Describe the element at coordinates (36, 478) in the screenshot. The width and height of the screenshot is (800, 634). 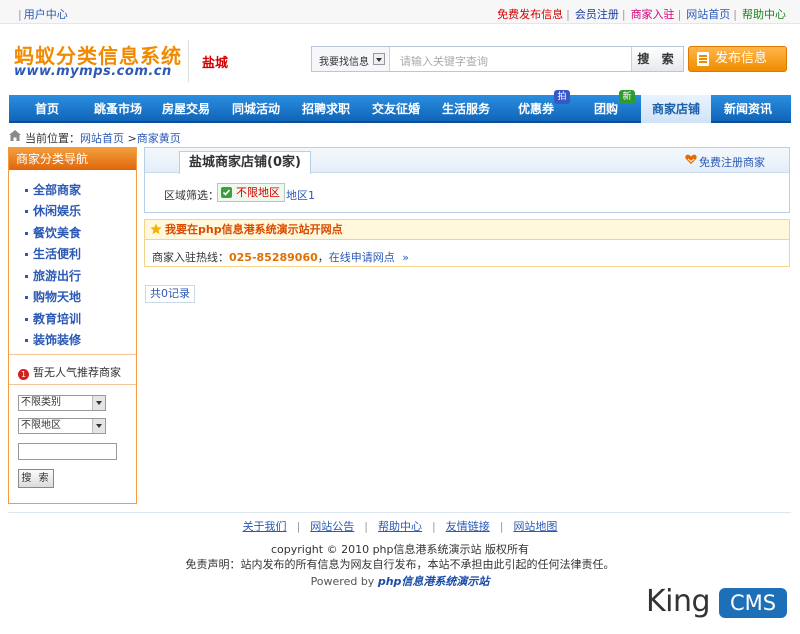
I see `sidebar-search-button: 搜 索` at that location.